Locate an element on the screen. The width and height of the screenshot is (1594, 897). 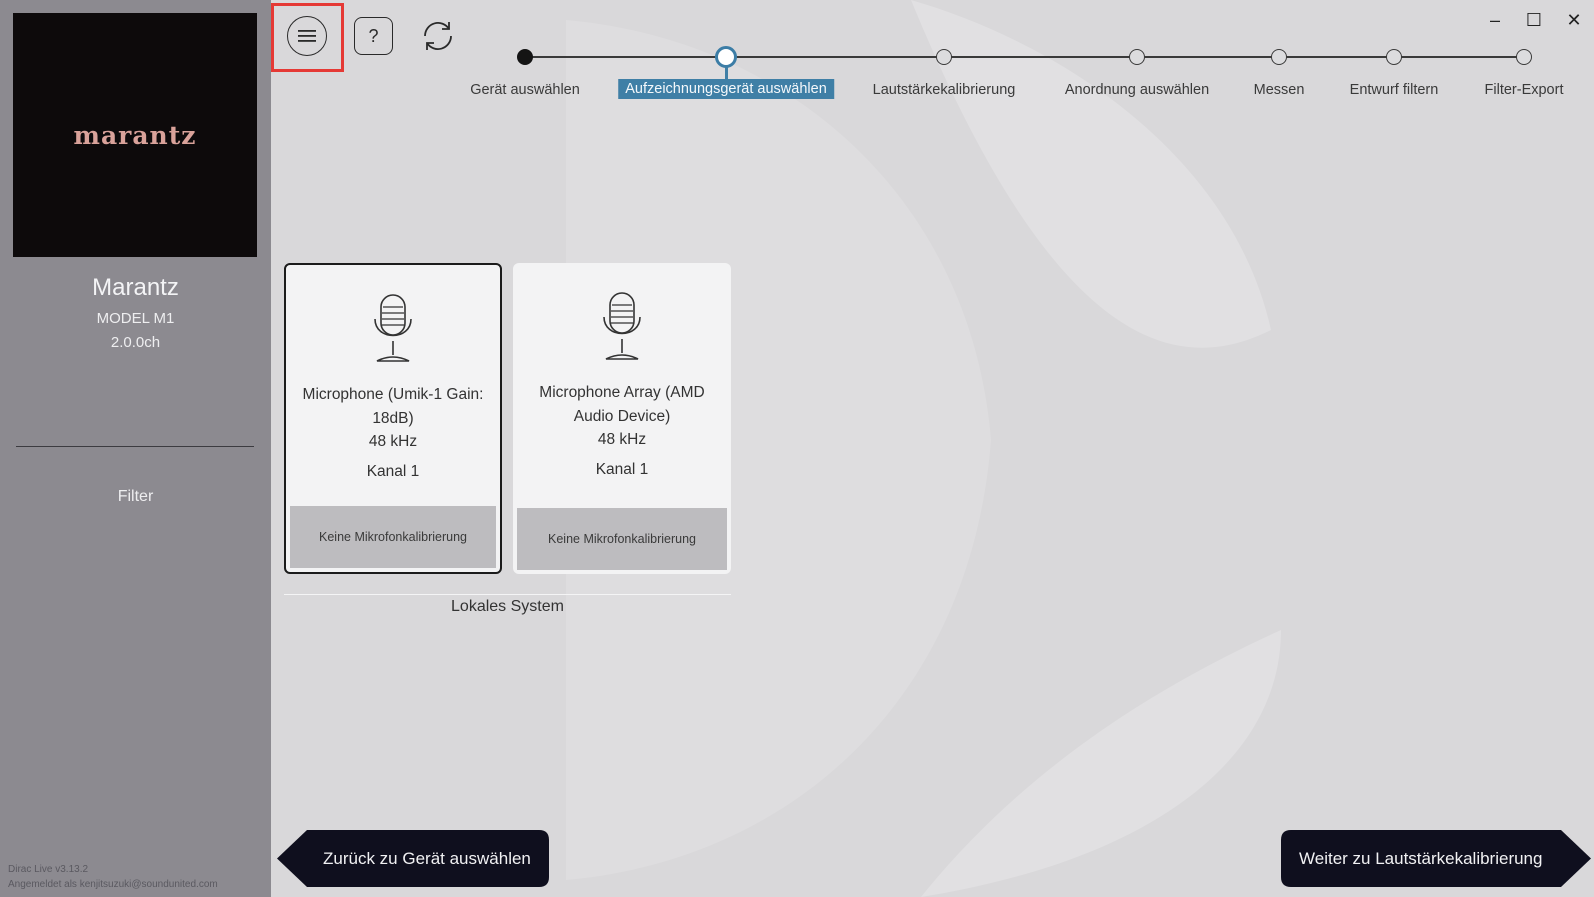
maximize-button: ☐ is located at coordinates (1534, 20).